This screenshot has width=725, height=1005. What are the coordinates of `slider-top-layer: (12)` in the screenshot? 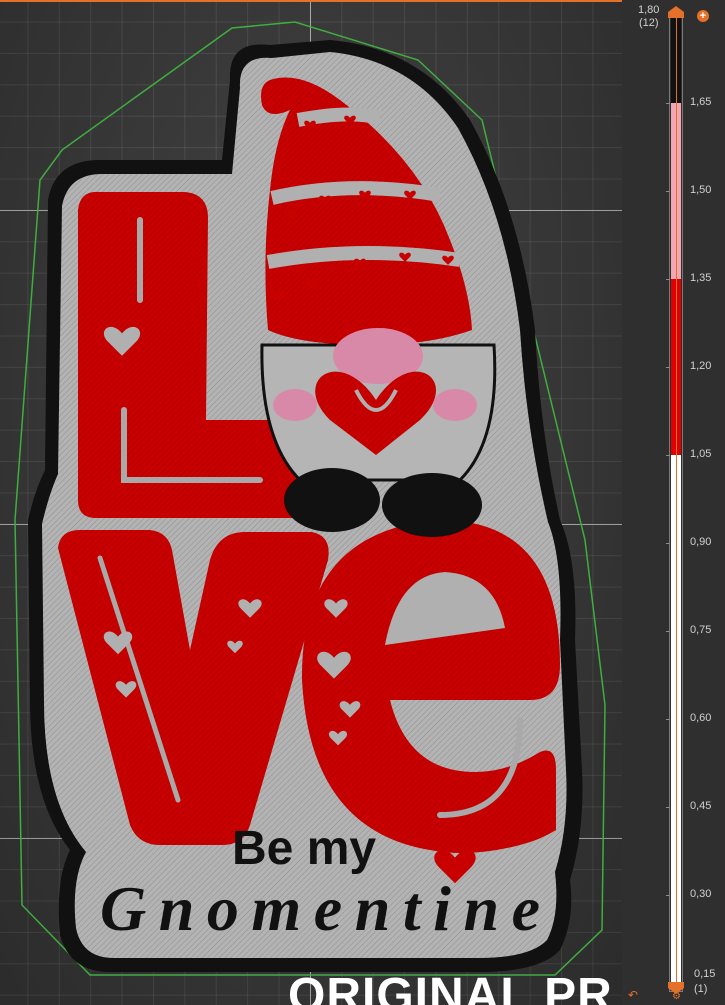 It's located at (649, 23).